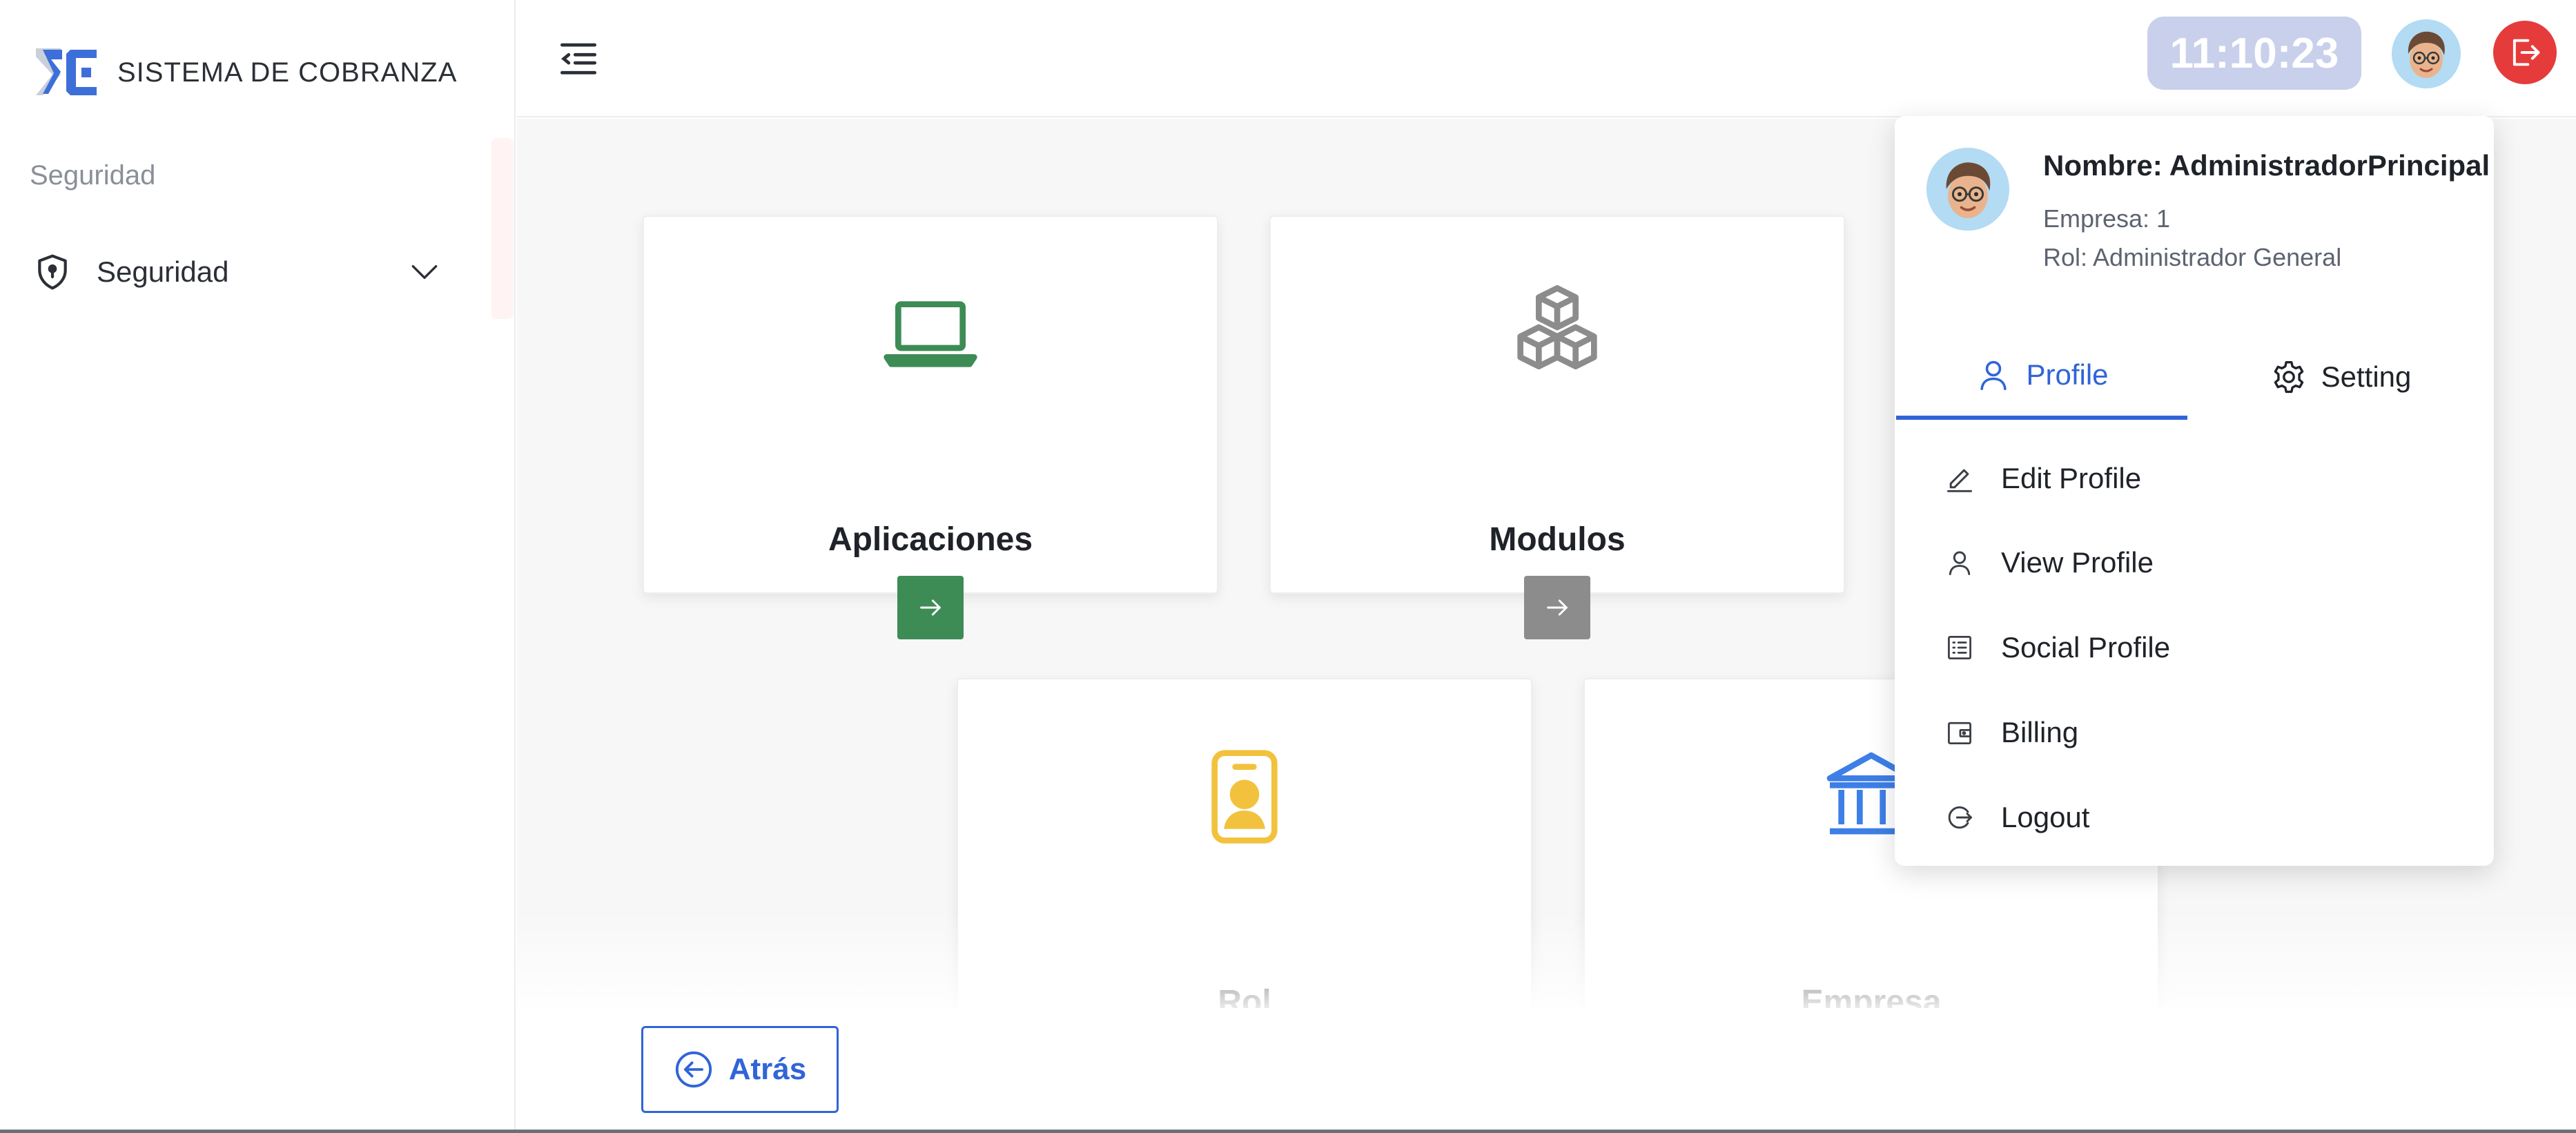  I want to click on content-fade, so click(1546, 959).